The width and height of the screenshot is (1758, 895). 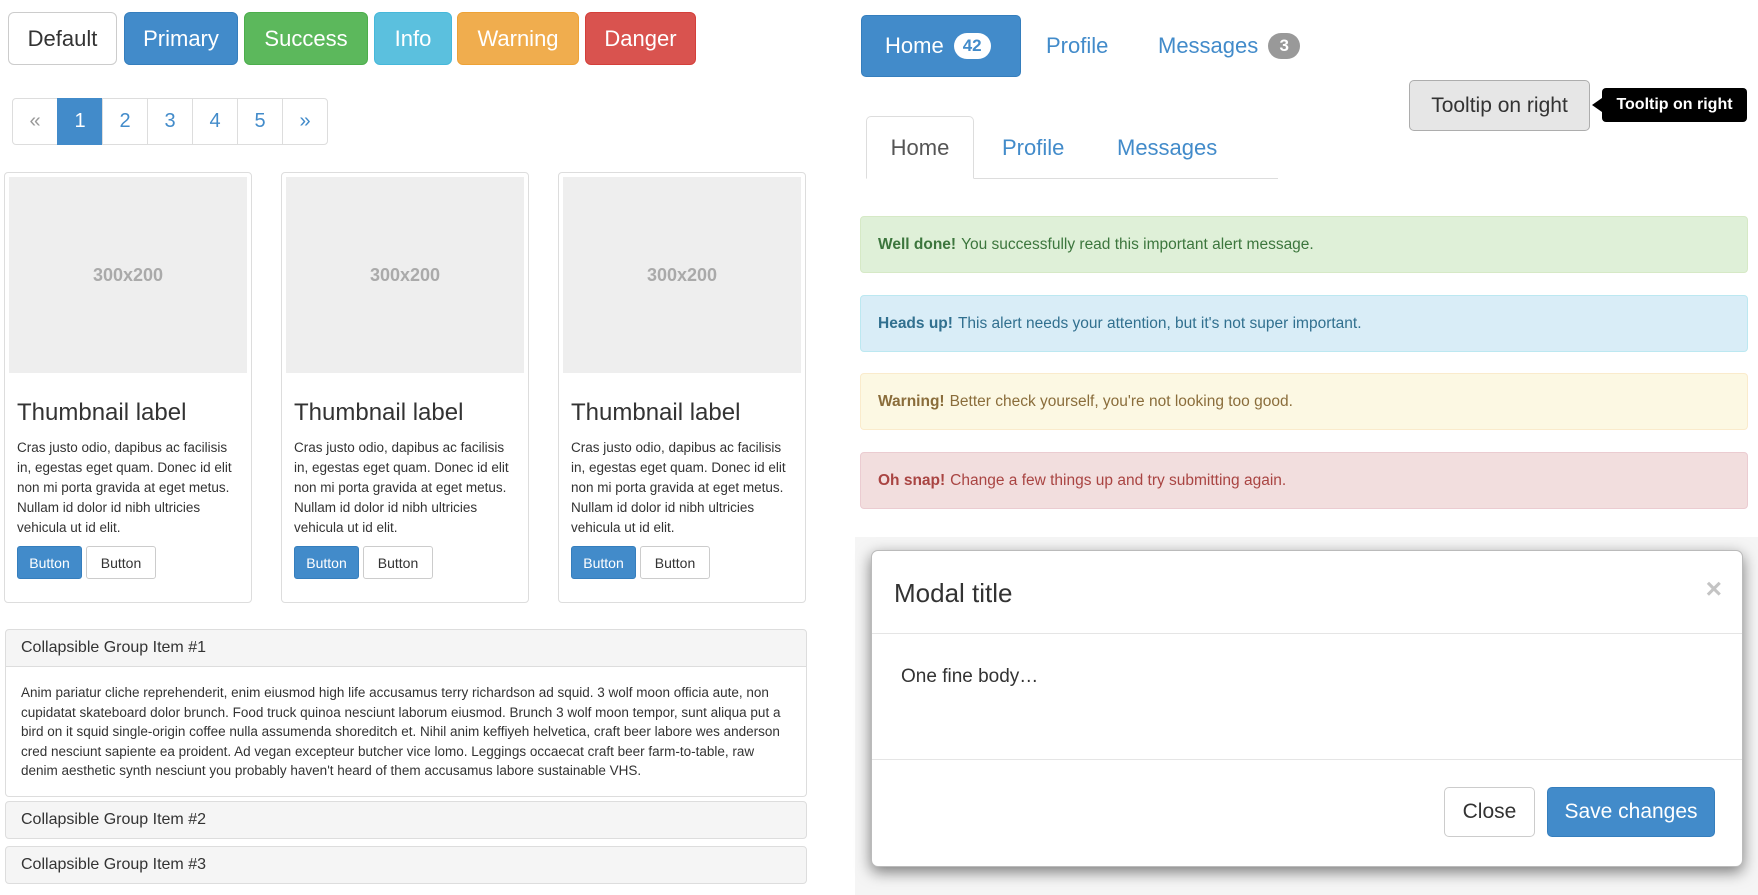 I want to click on pagination-next: », so click(x=305, y=121).